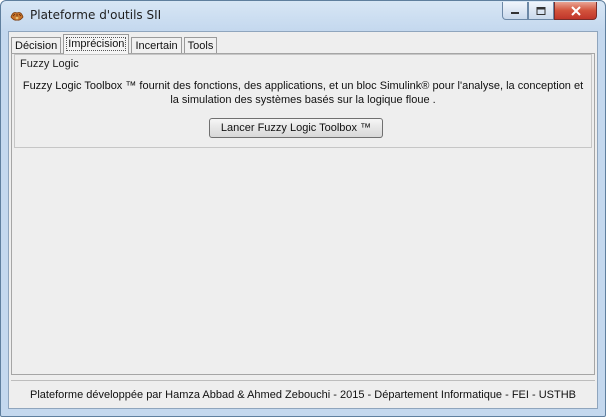 This screenshot has width=606, height=417. I want to click on tab-label: Incertain, so click(156, 46).